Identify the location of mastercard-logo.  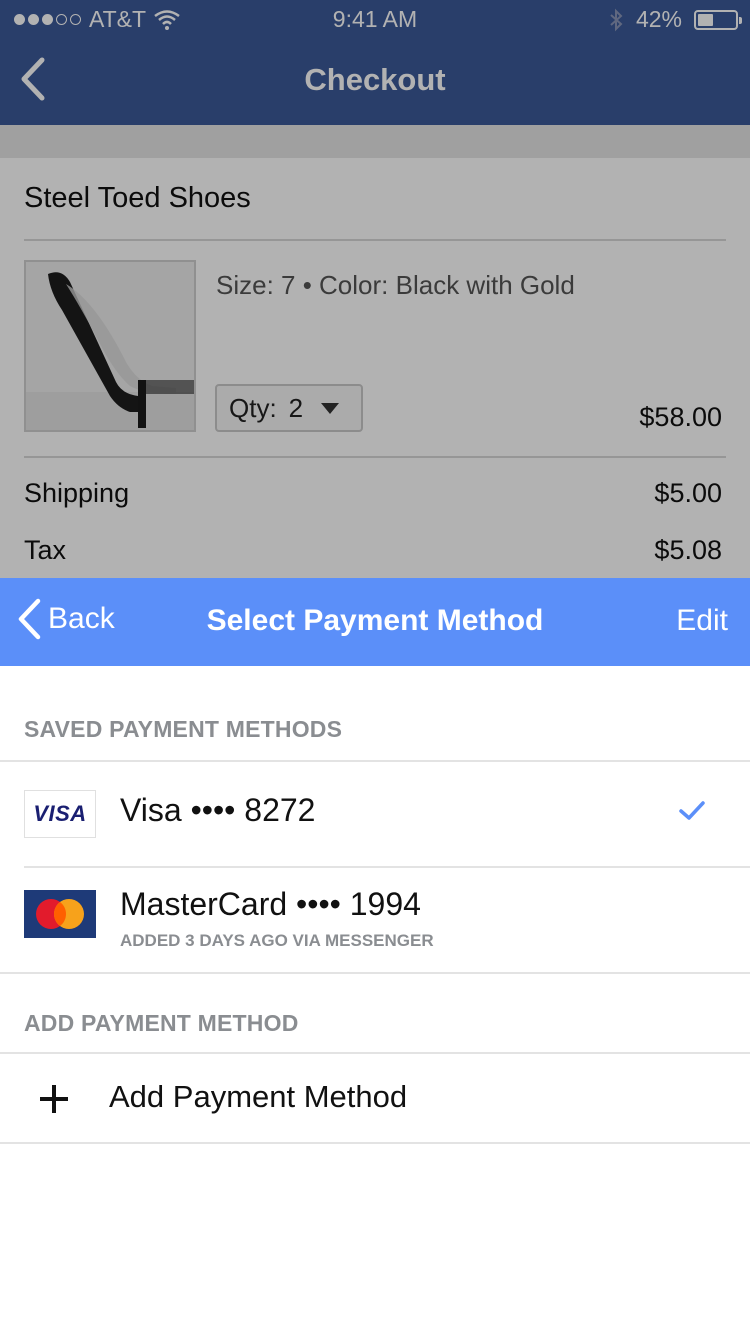
(60, 914).